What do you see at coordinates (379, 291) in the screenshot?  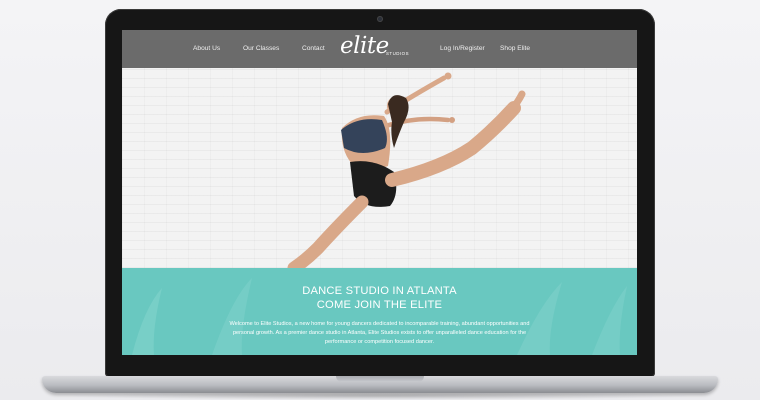 I see `headline-primary: DANCE STUDIO IN ATLANTA` at bounding box center [379, 291].